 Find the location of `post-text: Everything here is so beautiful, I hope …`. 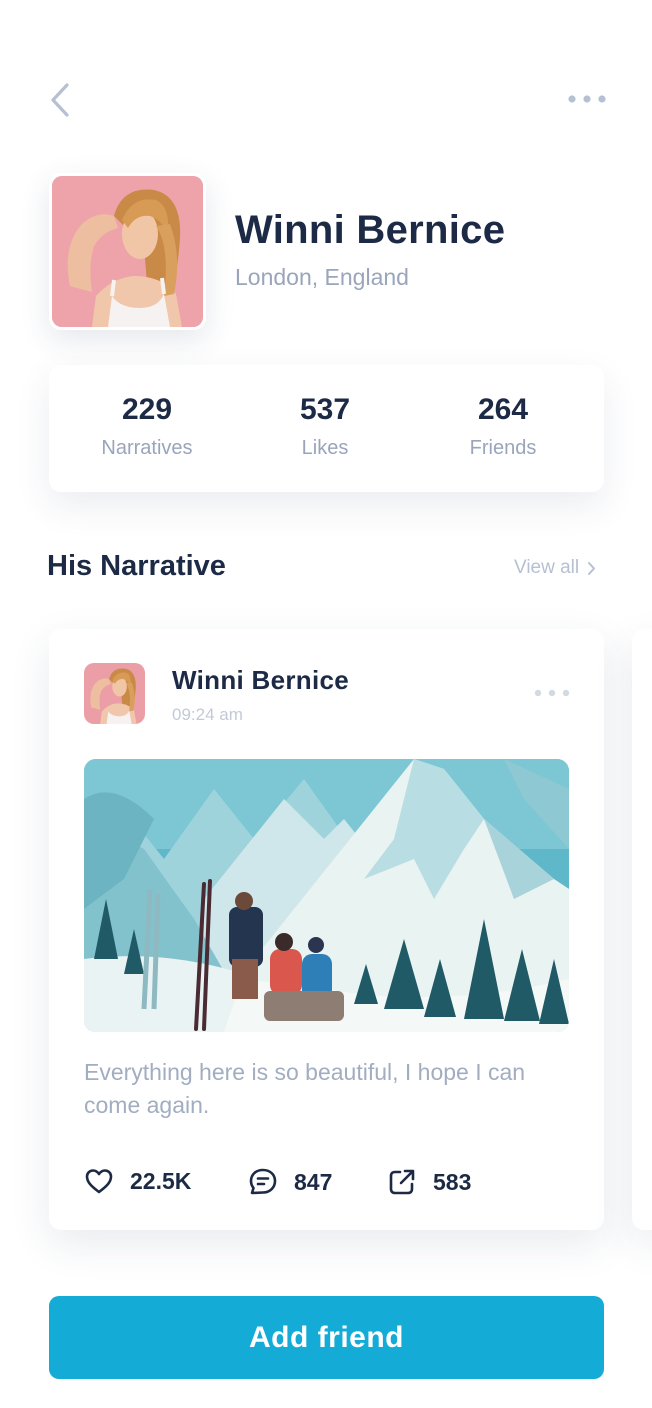

post-text: Everything here is so beautiful, I hope … is located at coordinates (305, 1088).